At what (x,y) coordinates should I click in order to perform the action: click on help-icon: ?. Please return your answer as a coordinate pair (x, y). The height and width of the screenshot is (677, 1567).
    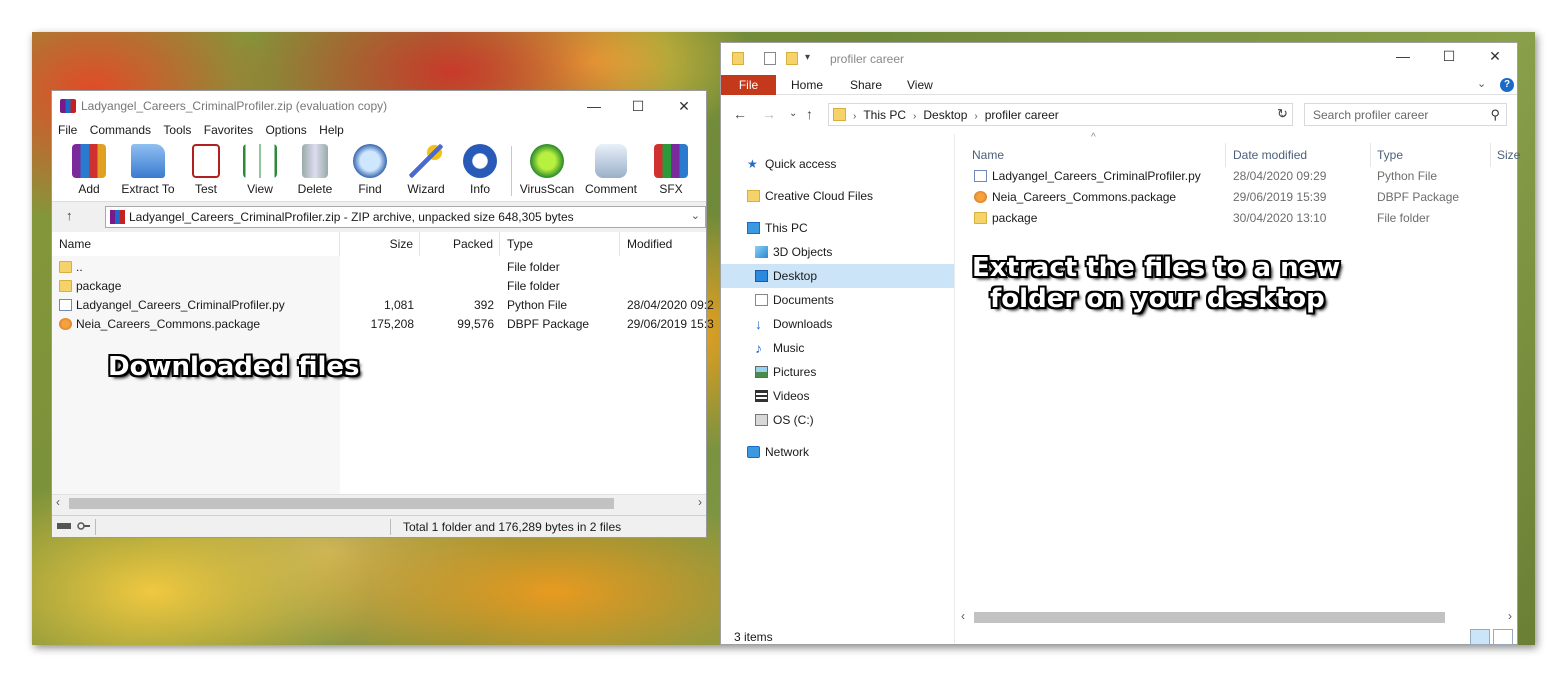
    Looking at the image, I should click on (1507, 85).